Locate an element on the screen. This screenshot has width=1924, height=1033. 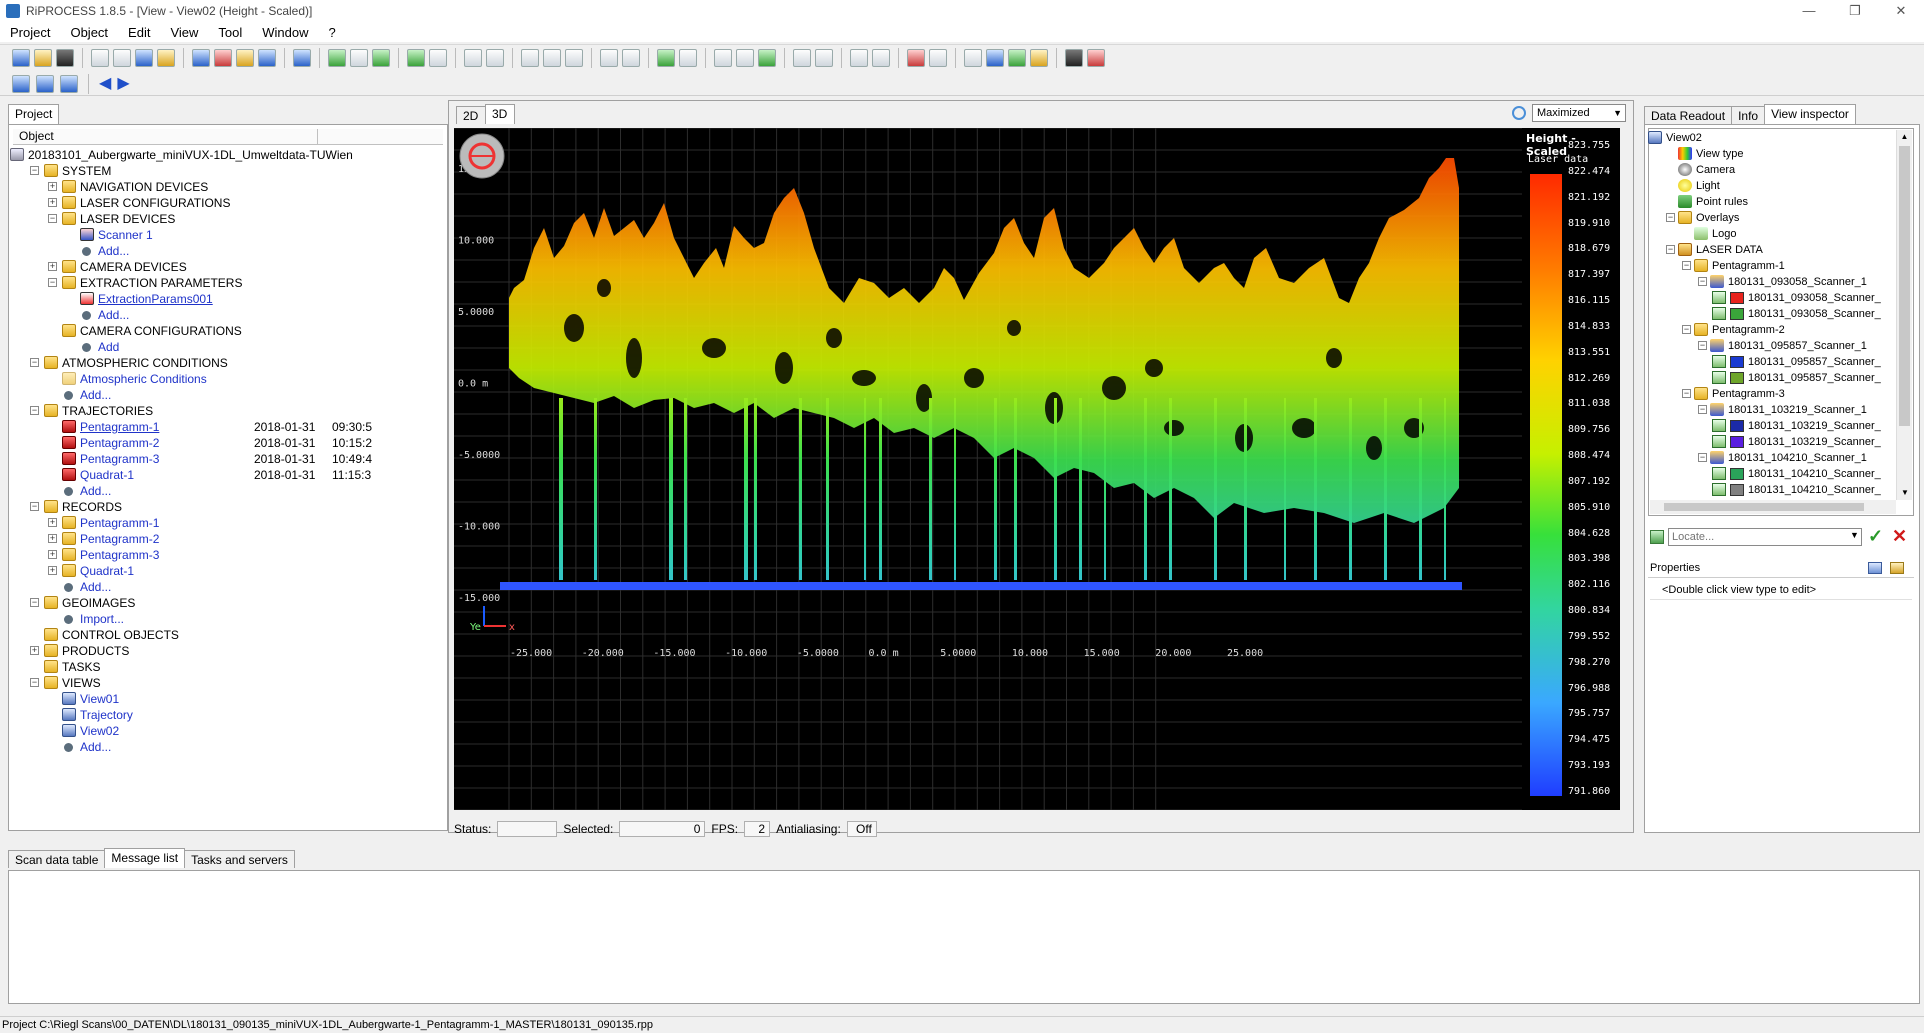
inspector-tree-item: Logo is located at coordinates (1772, 234).